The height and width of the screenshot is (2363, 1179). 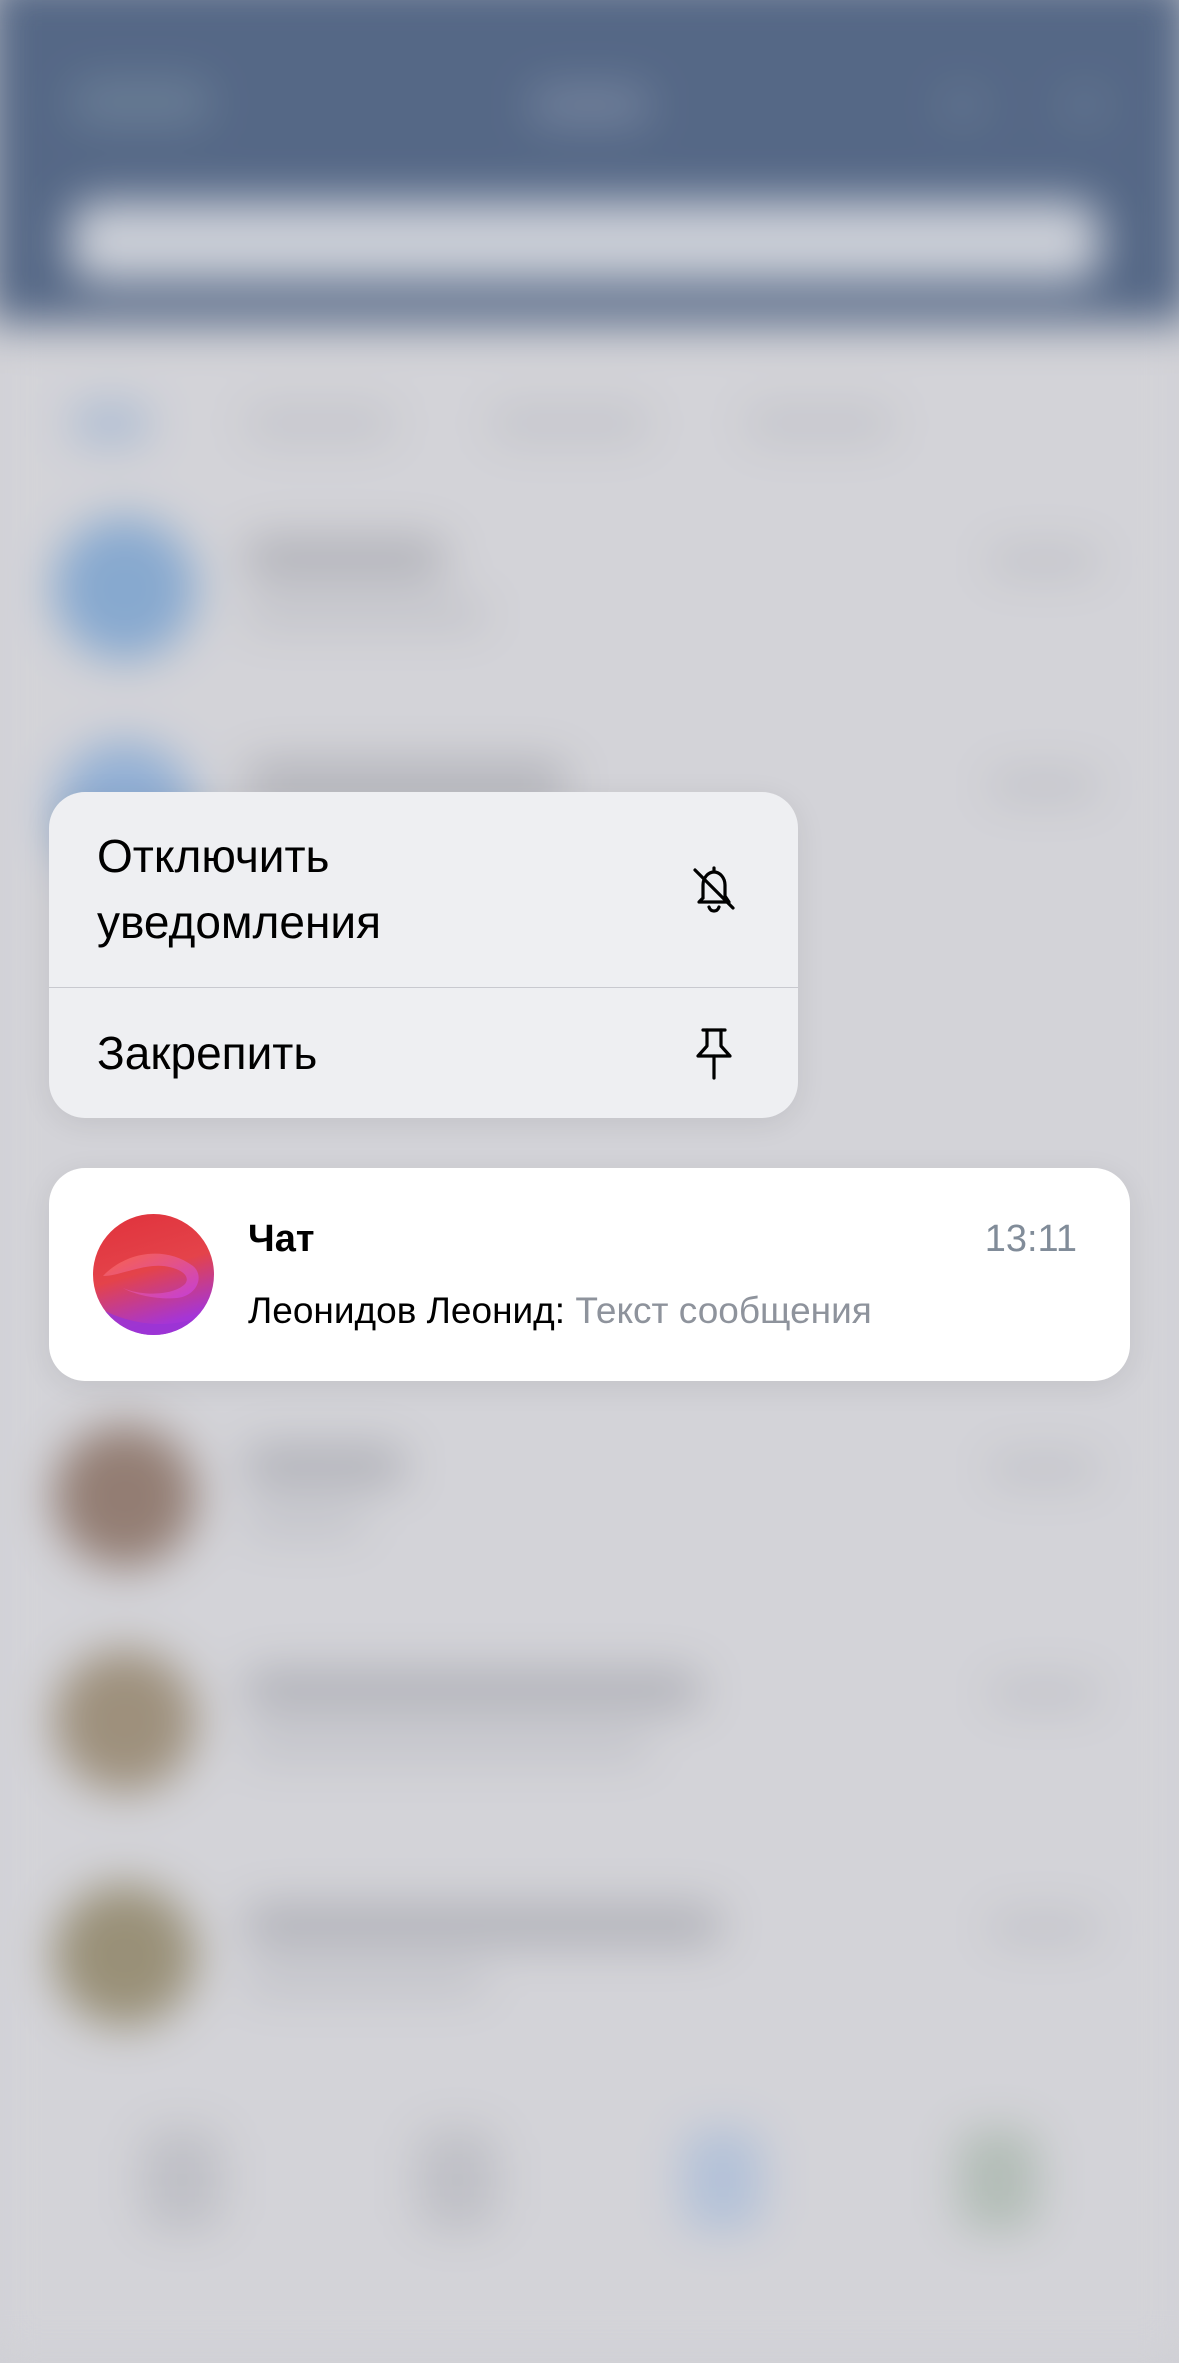 I want to click on context-menu: Отключить уведомления Закрепить, so click(x=423, y=955).